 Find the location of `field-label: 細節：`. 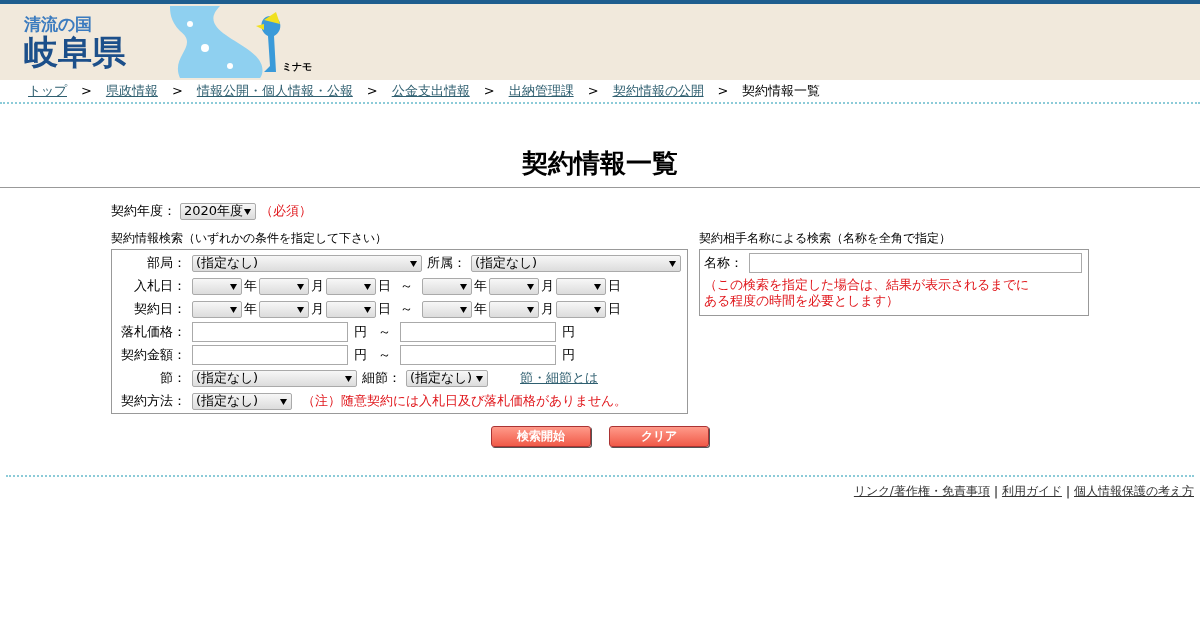

field-label: 細節： is located at coordinates (381, 378).